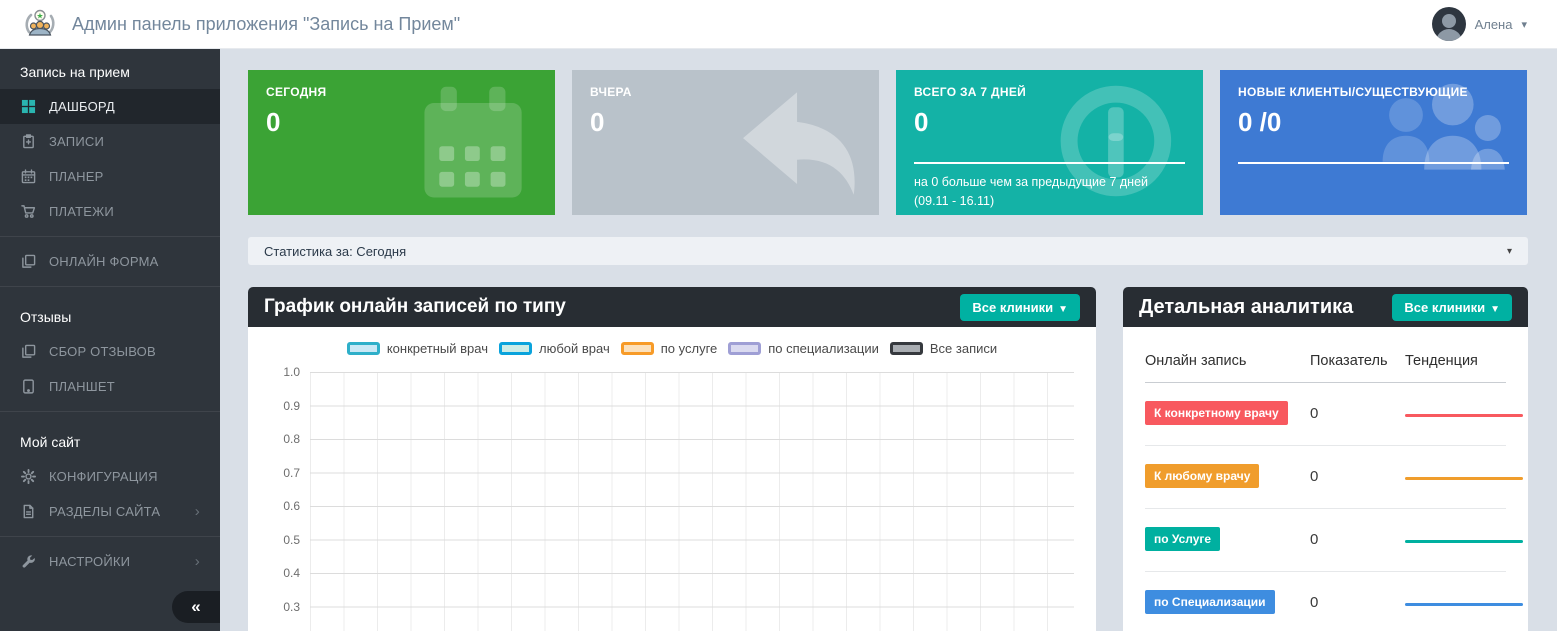 This screenshot has width=1557, height=631. What do you see at coordinates (1448, 24) in the screenshot?
I see `avatar` at bounding box center [1448, 24].